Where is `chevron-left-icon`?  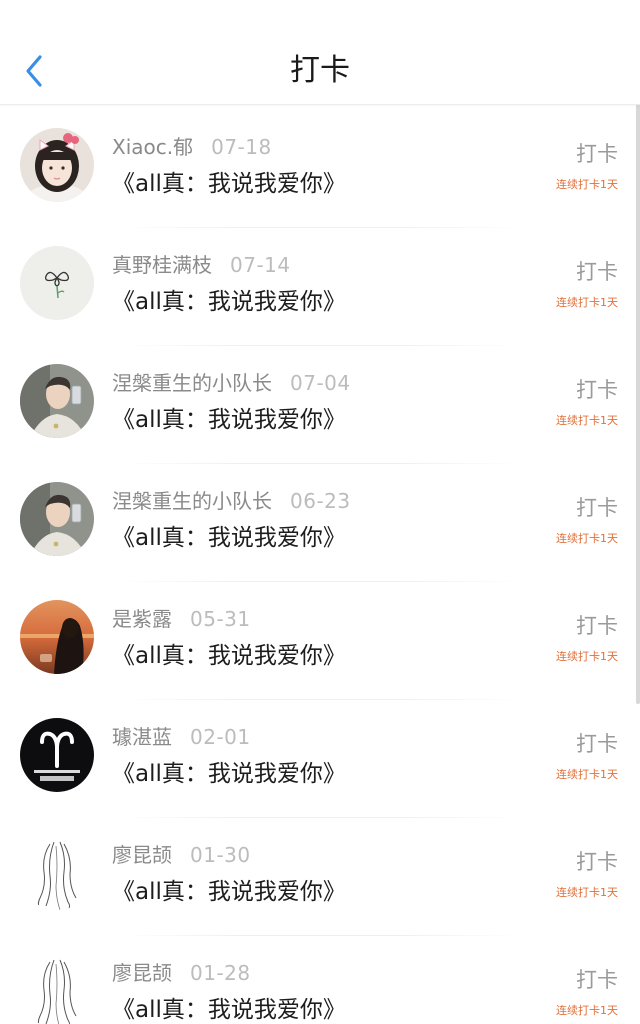
chevron-left-icon is located at coordinates (34, 71).